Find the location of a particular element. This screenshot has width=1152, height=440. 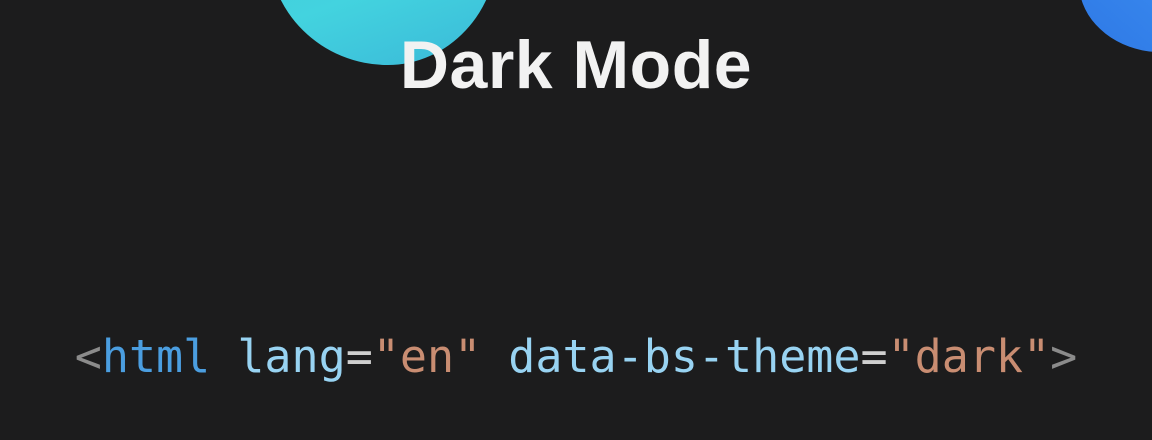

code-attr-theme-value: "dark" is located at coordinates (969, 356).